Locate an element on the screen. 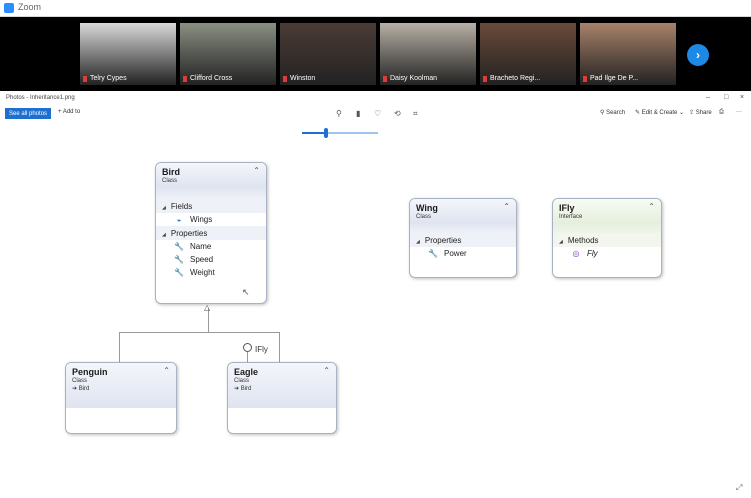 The image size is (751, 498). interface-line is located at coordinates (247, 357).